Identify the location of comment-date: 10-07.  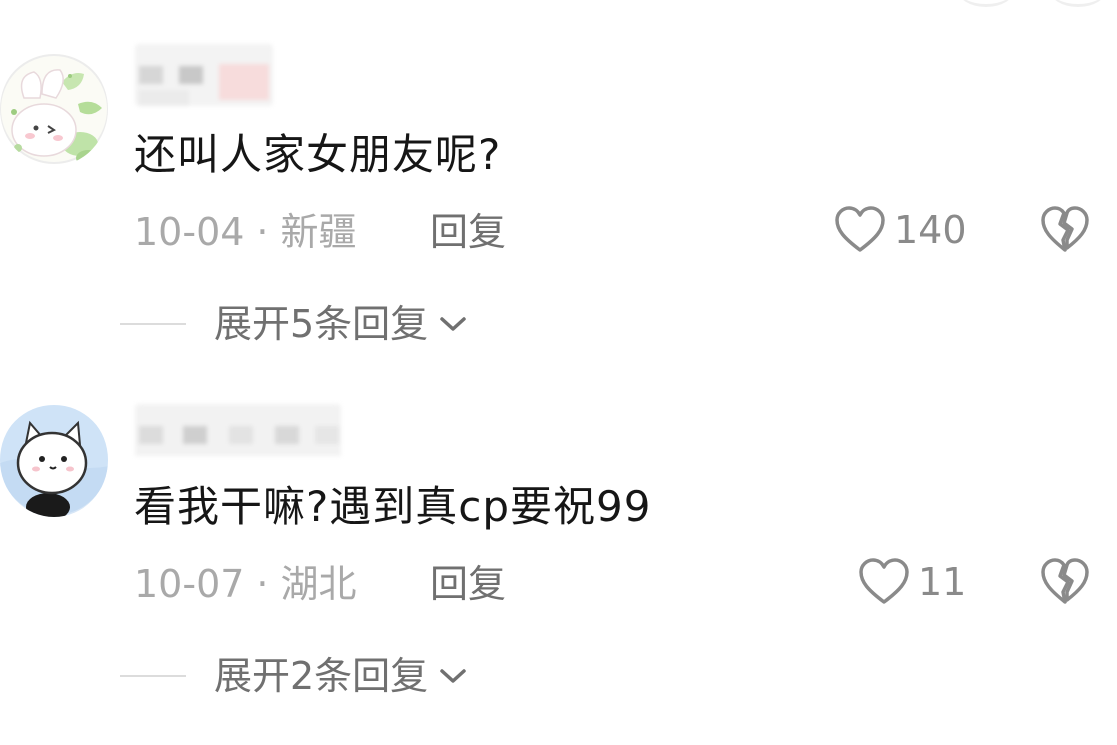
(189, 584).